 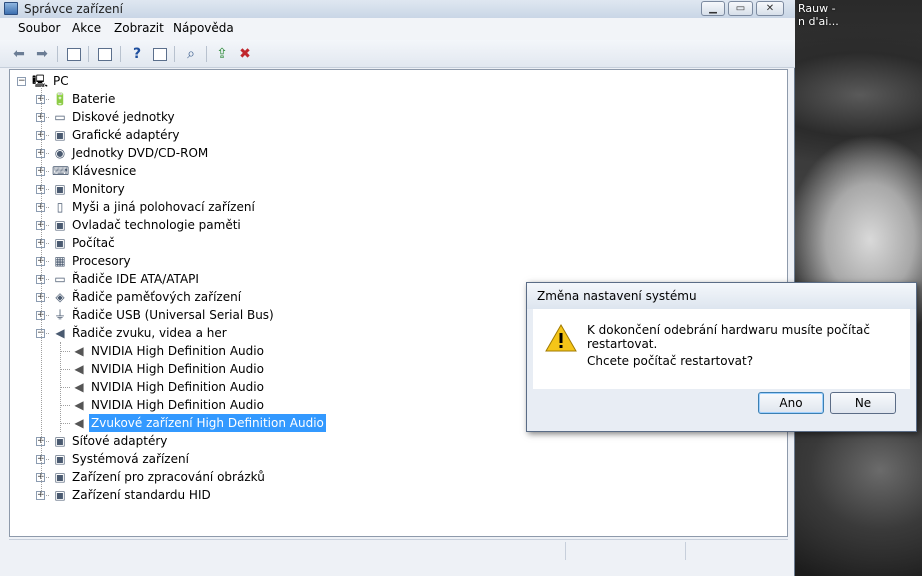 What do you see at coordinates (168, 477) in the screenshot?
I see `tree-category-label: Zařízení pro zpracování obrázků` at bounding box center [168, 477].